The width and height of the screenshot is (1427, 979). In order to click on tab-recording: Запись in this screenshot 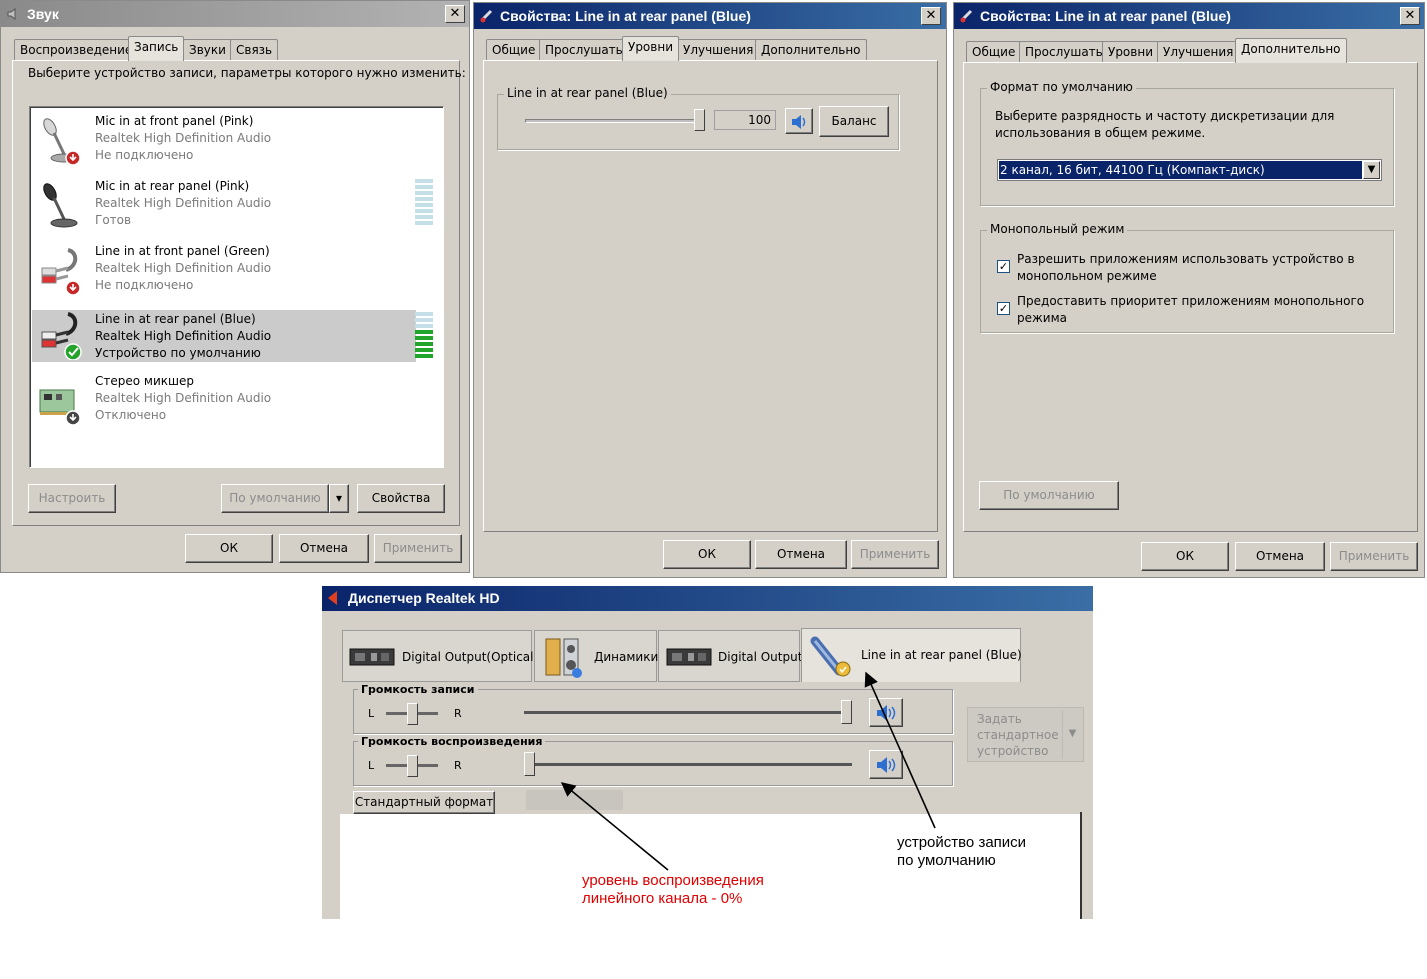, I will do `click(156, 48)`.